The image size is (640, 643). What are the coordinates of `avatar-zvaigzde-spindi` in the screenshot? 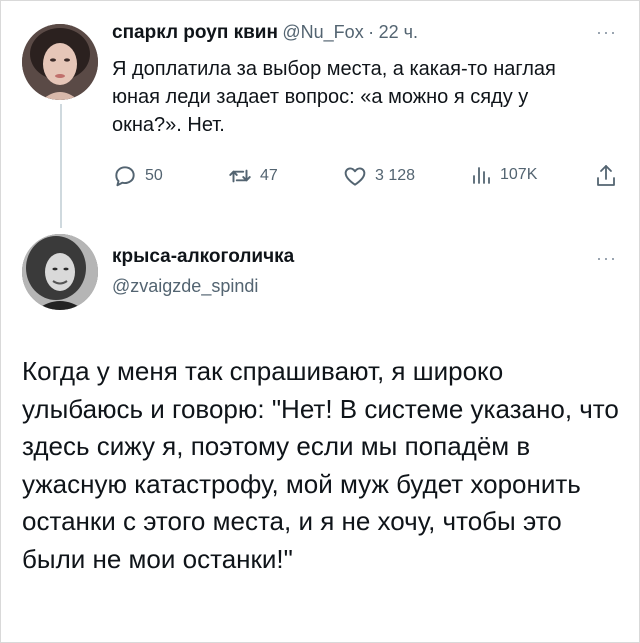 It's located at (60, 272).